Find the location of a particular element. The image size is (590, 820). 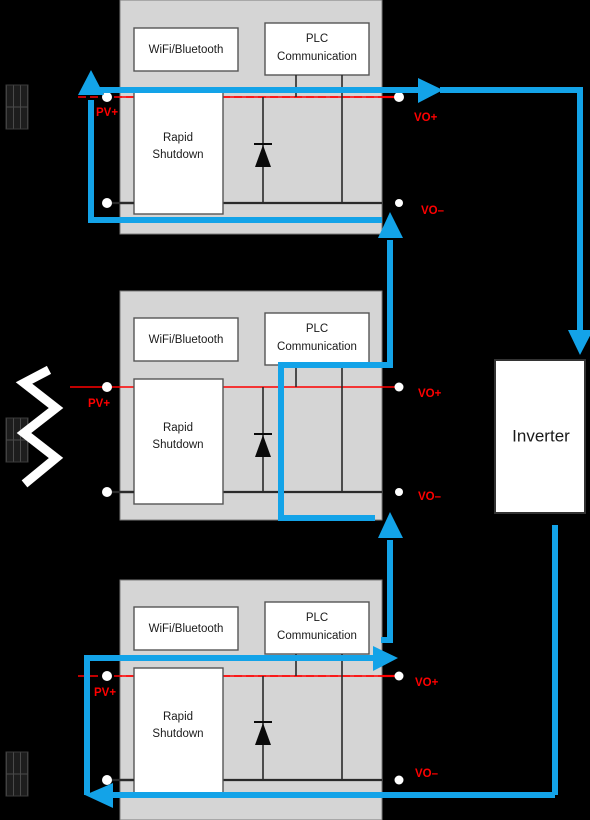

inverter: Inverter is located at coordinates (540, 436).